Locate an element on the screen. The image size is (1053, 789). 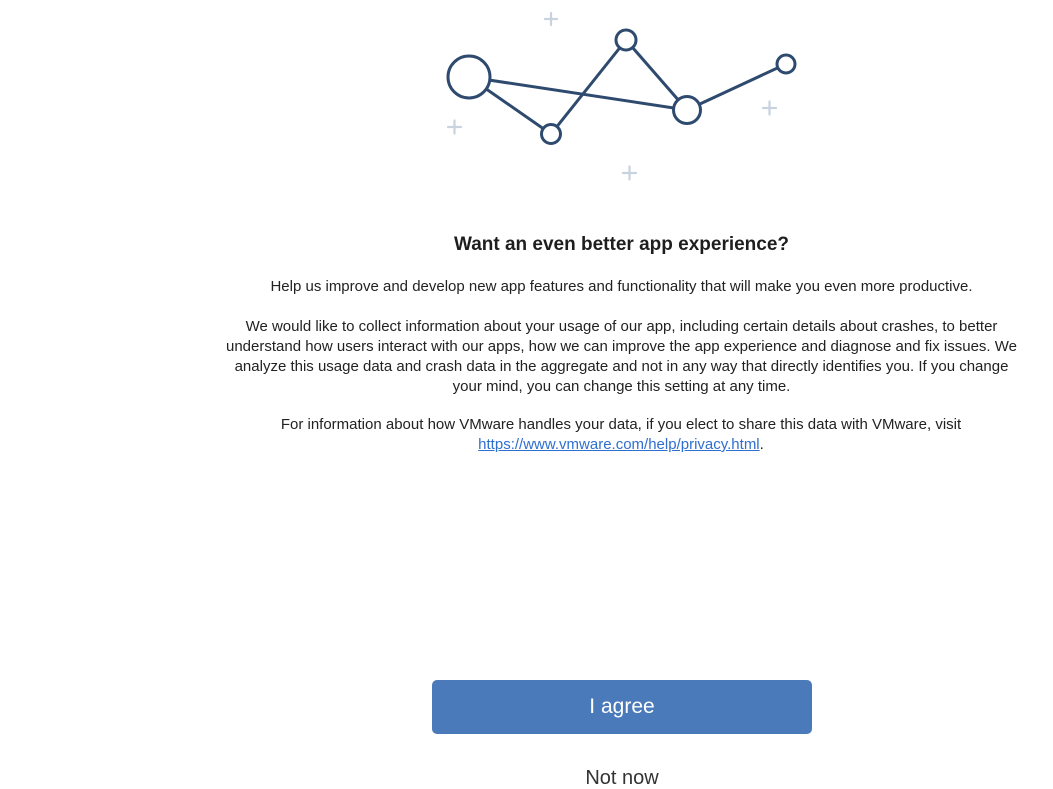
privacy-policy-link: https://www.vmware.com/help/privacy.html is located at coordinates (618, 444).